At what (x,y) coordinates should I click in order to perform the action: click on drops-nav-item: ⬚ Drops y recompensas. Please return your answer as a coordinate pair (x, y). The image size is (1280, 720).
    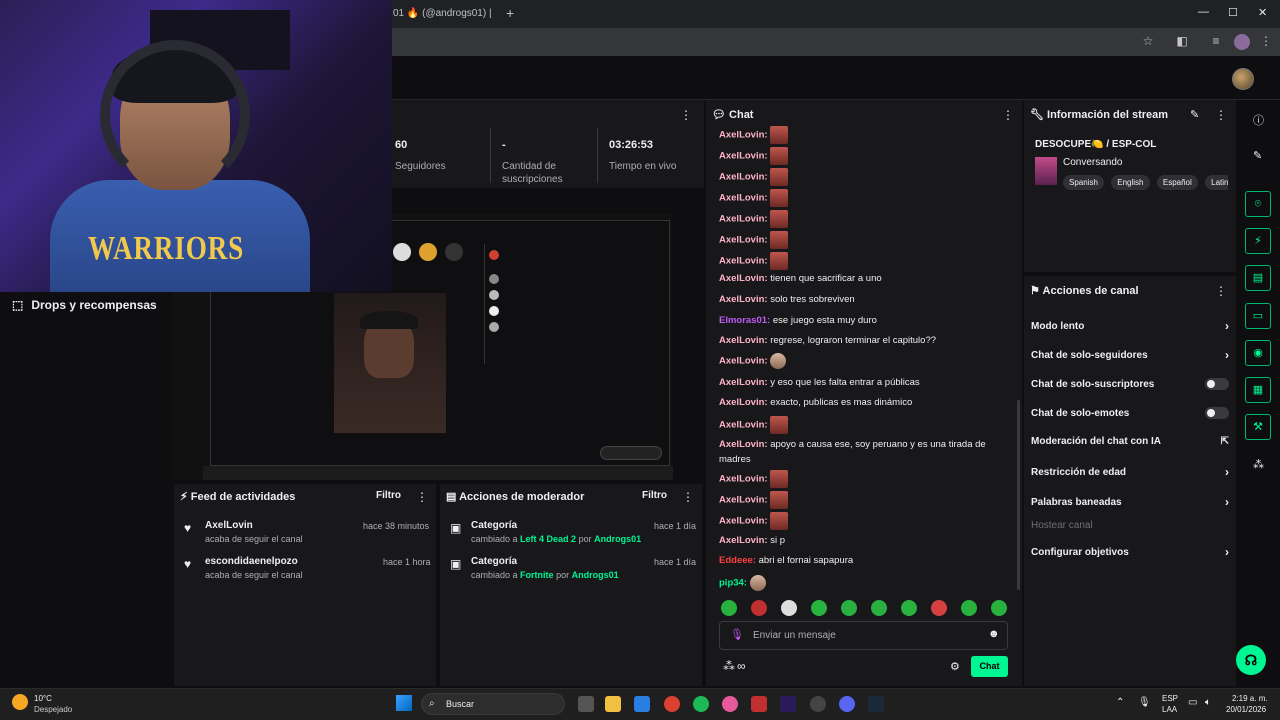
    Looking at the image, I should click on (84, 305).